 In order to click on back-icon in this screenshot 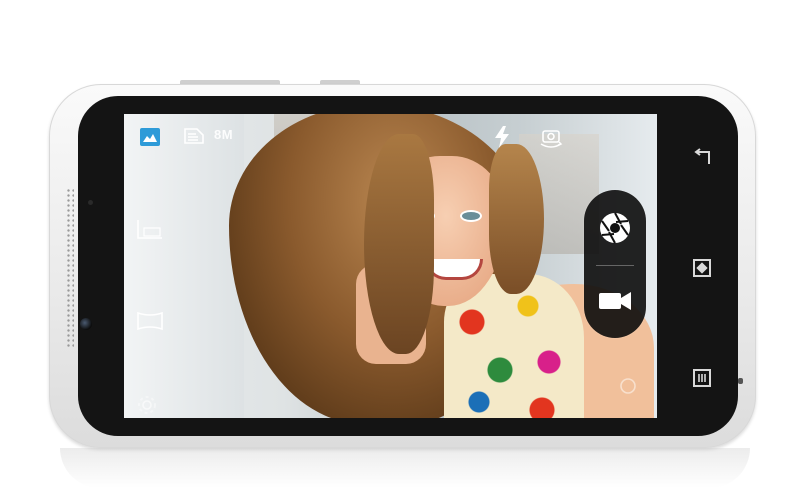, I will do `click(702, 156)`.